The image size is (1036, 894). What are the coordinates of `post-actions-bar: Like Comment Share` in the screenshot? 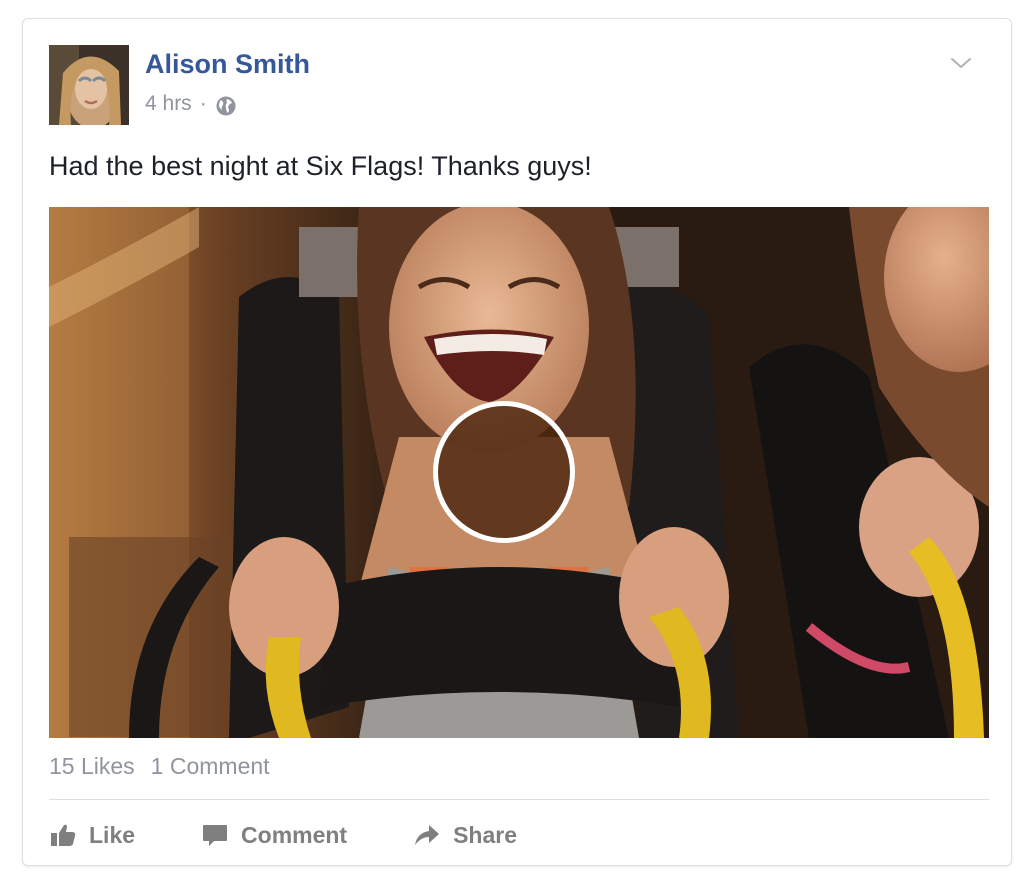 It's located at (283, 835).